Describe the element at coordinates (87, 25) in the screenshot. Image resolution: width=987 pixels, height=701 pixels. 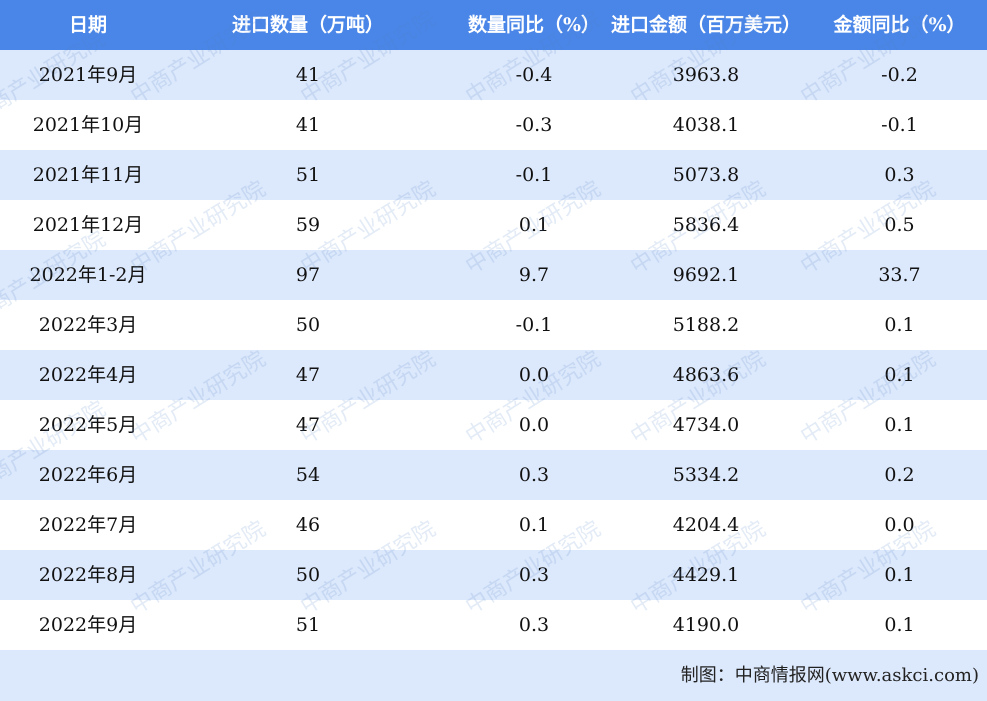
I see `header-date: 日期` at that location.